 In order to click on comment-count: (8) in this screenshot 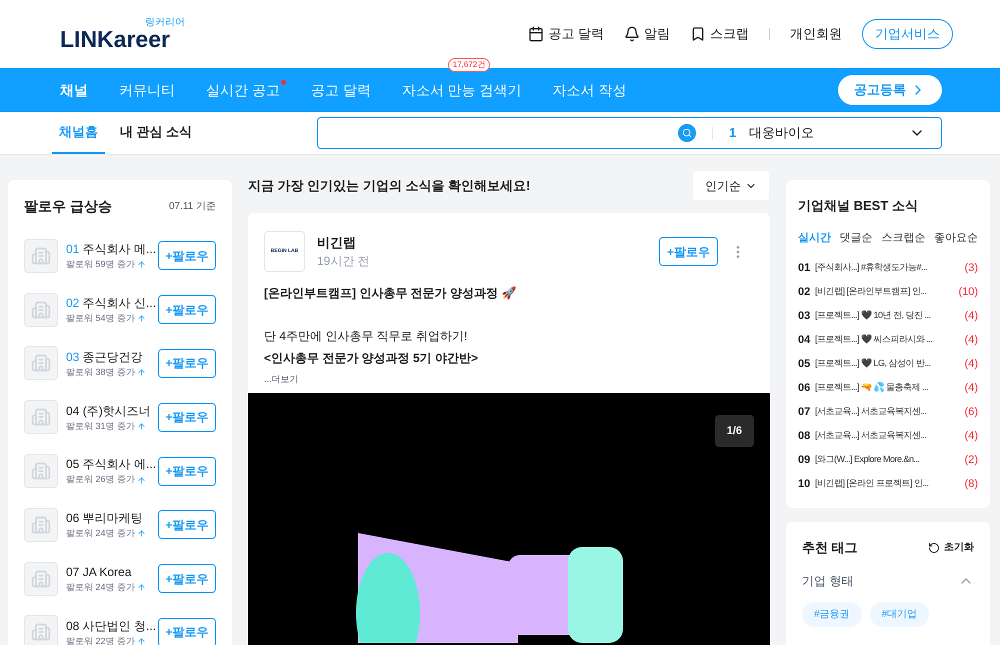, I will do `click(971, 484)`.